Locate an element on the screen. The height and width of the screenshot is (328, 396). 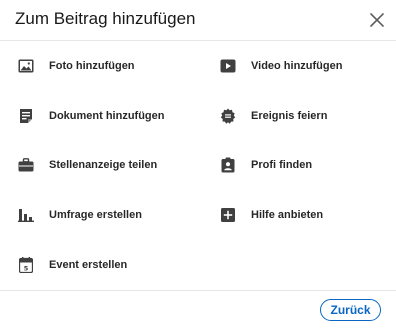
document-icon is located at coordinates (26, 116).